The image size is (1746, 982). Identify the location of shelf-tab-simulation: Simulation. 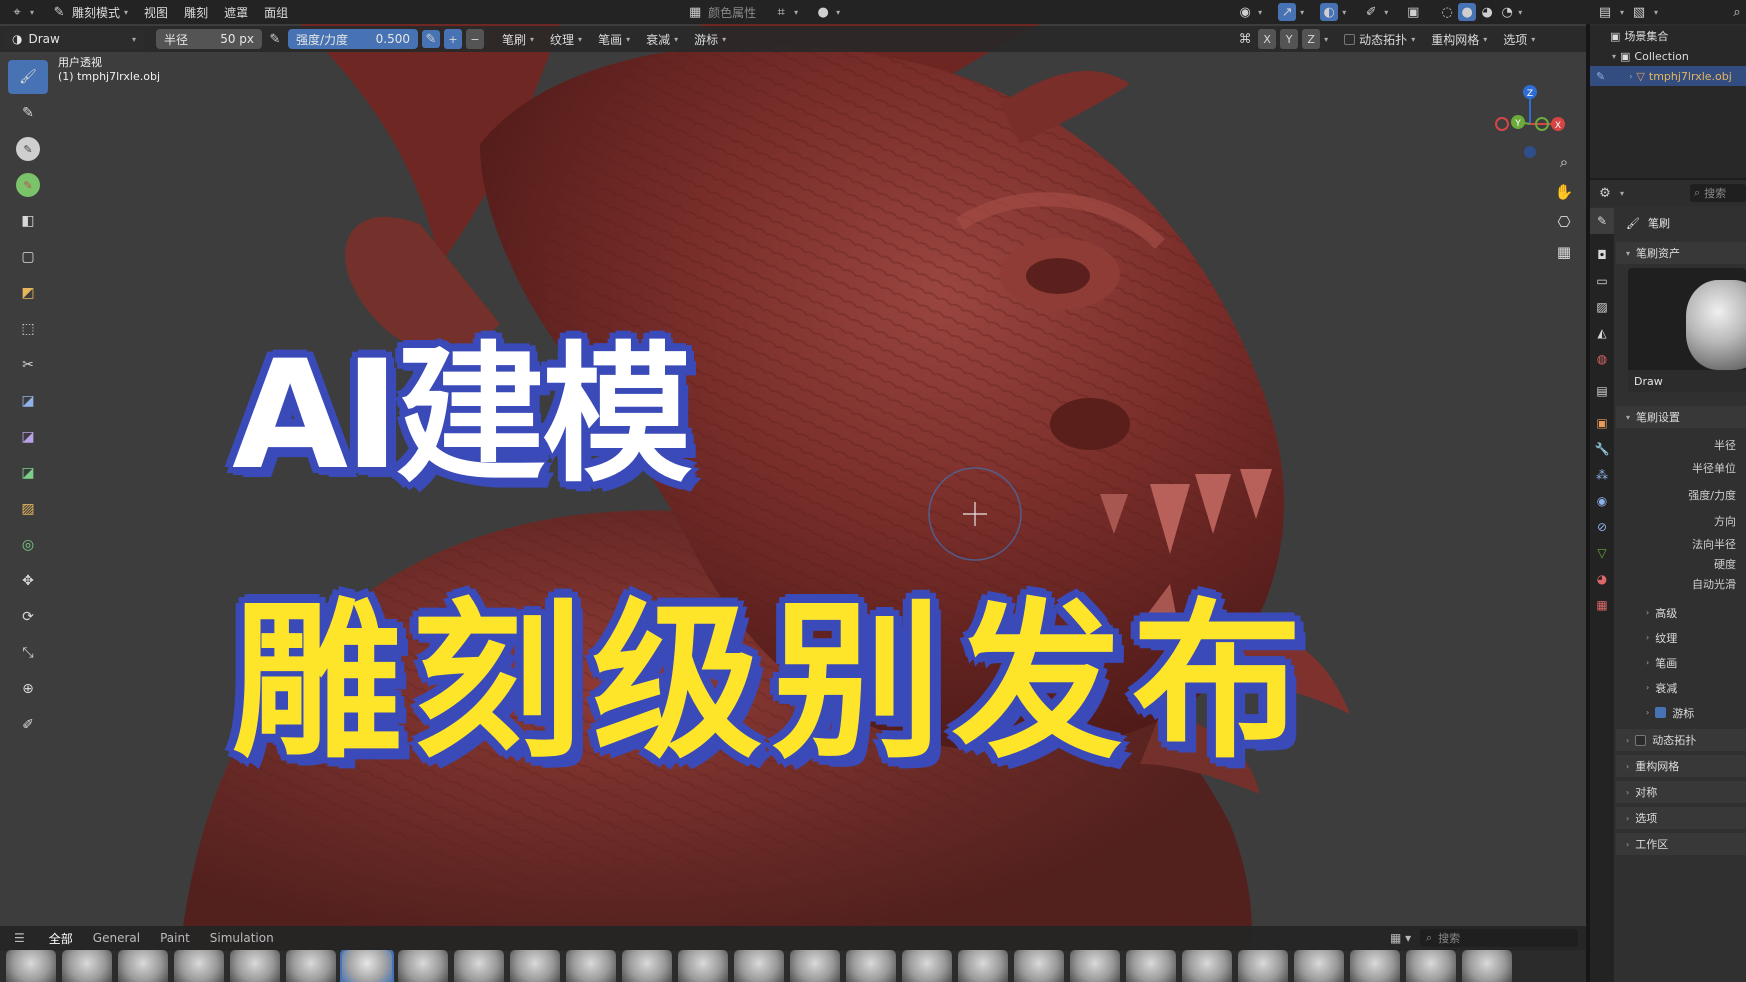
(242, 938).